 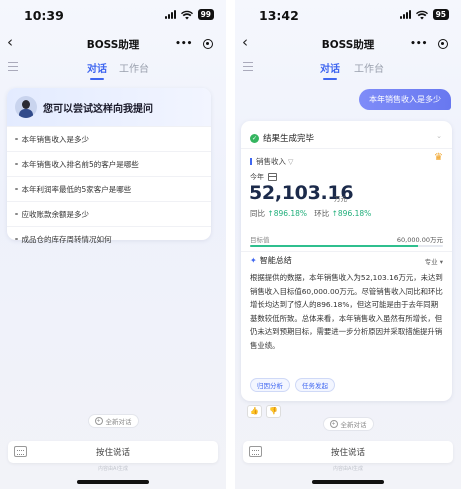 I want to click on summary-mode-select: 专业 ▾, so click(x=434, y=261).